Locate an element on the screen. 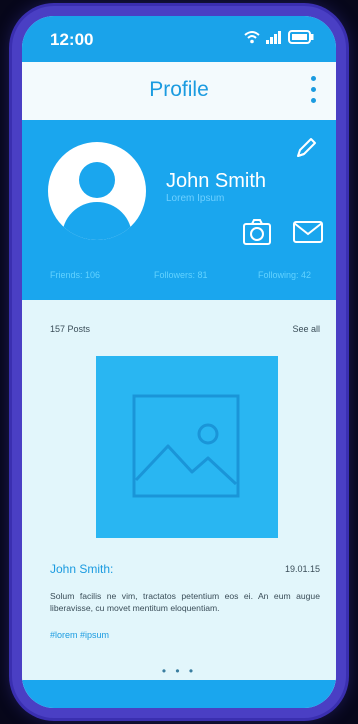 This screenshot has height=724, width=358. status-icons is located at coordinates (279, 37).